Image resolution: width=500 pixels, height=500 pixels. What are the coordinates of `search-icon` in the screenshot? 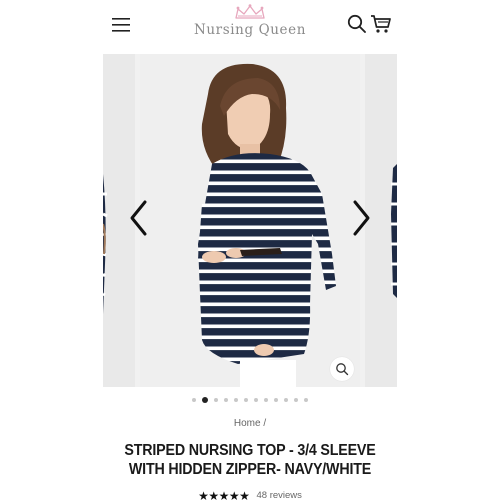 It's located at (356, 23).